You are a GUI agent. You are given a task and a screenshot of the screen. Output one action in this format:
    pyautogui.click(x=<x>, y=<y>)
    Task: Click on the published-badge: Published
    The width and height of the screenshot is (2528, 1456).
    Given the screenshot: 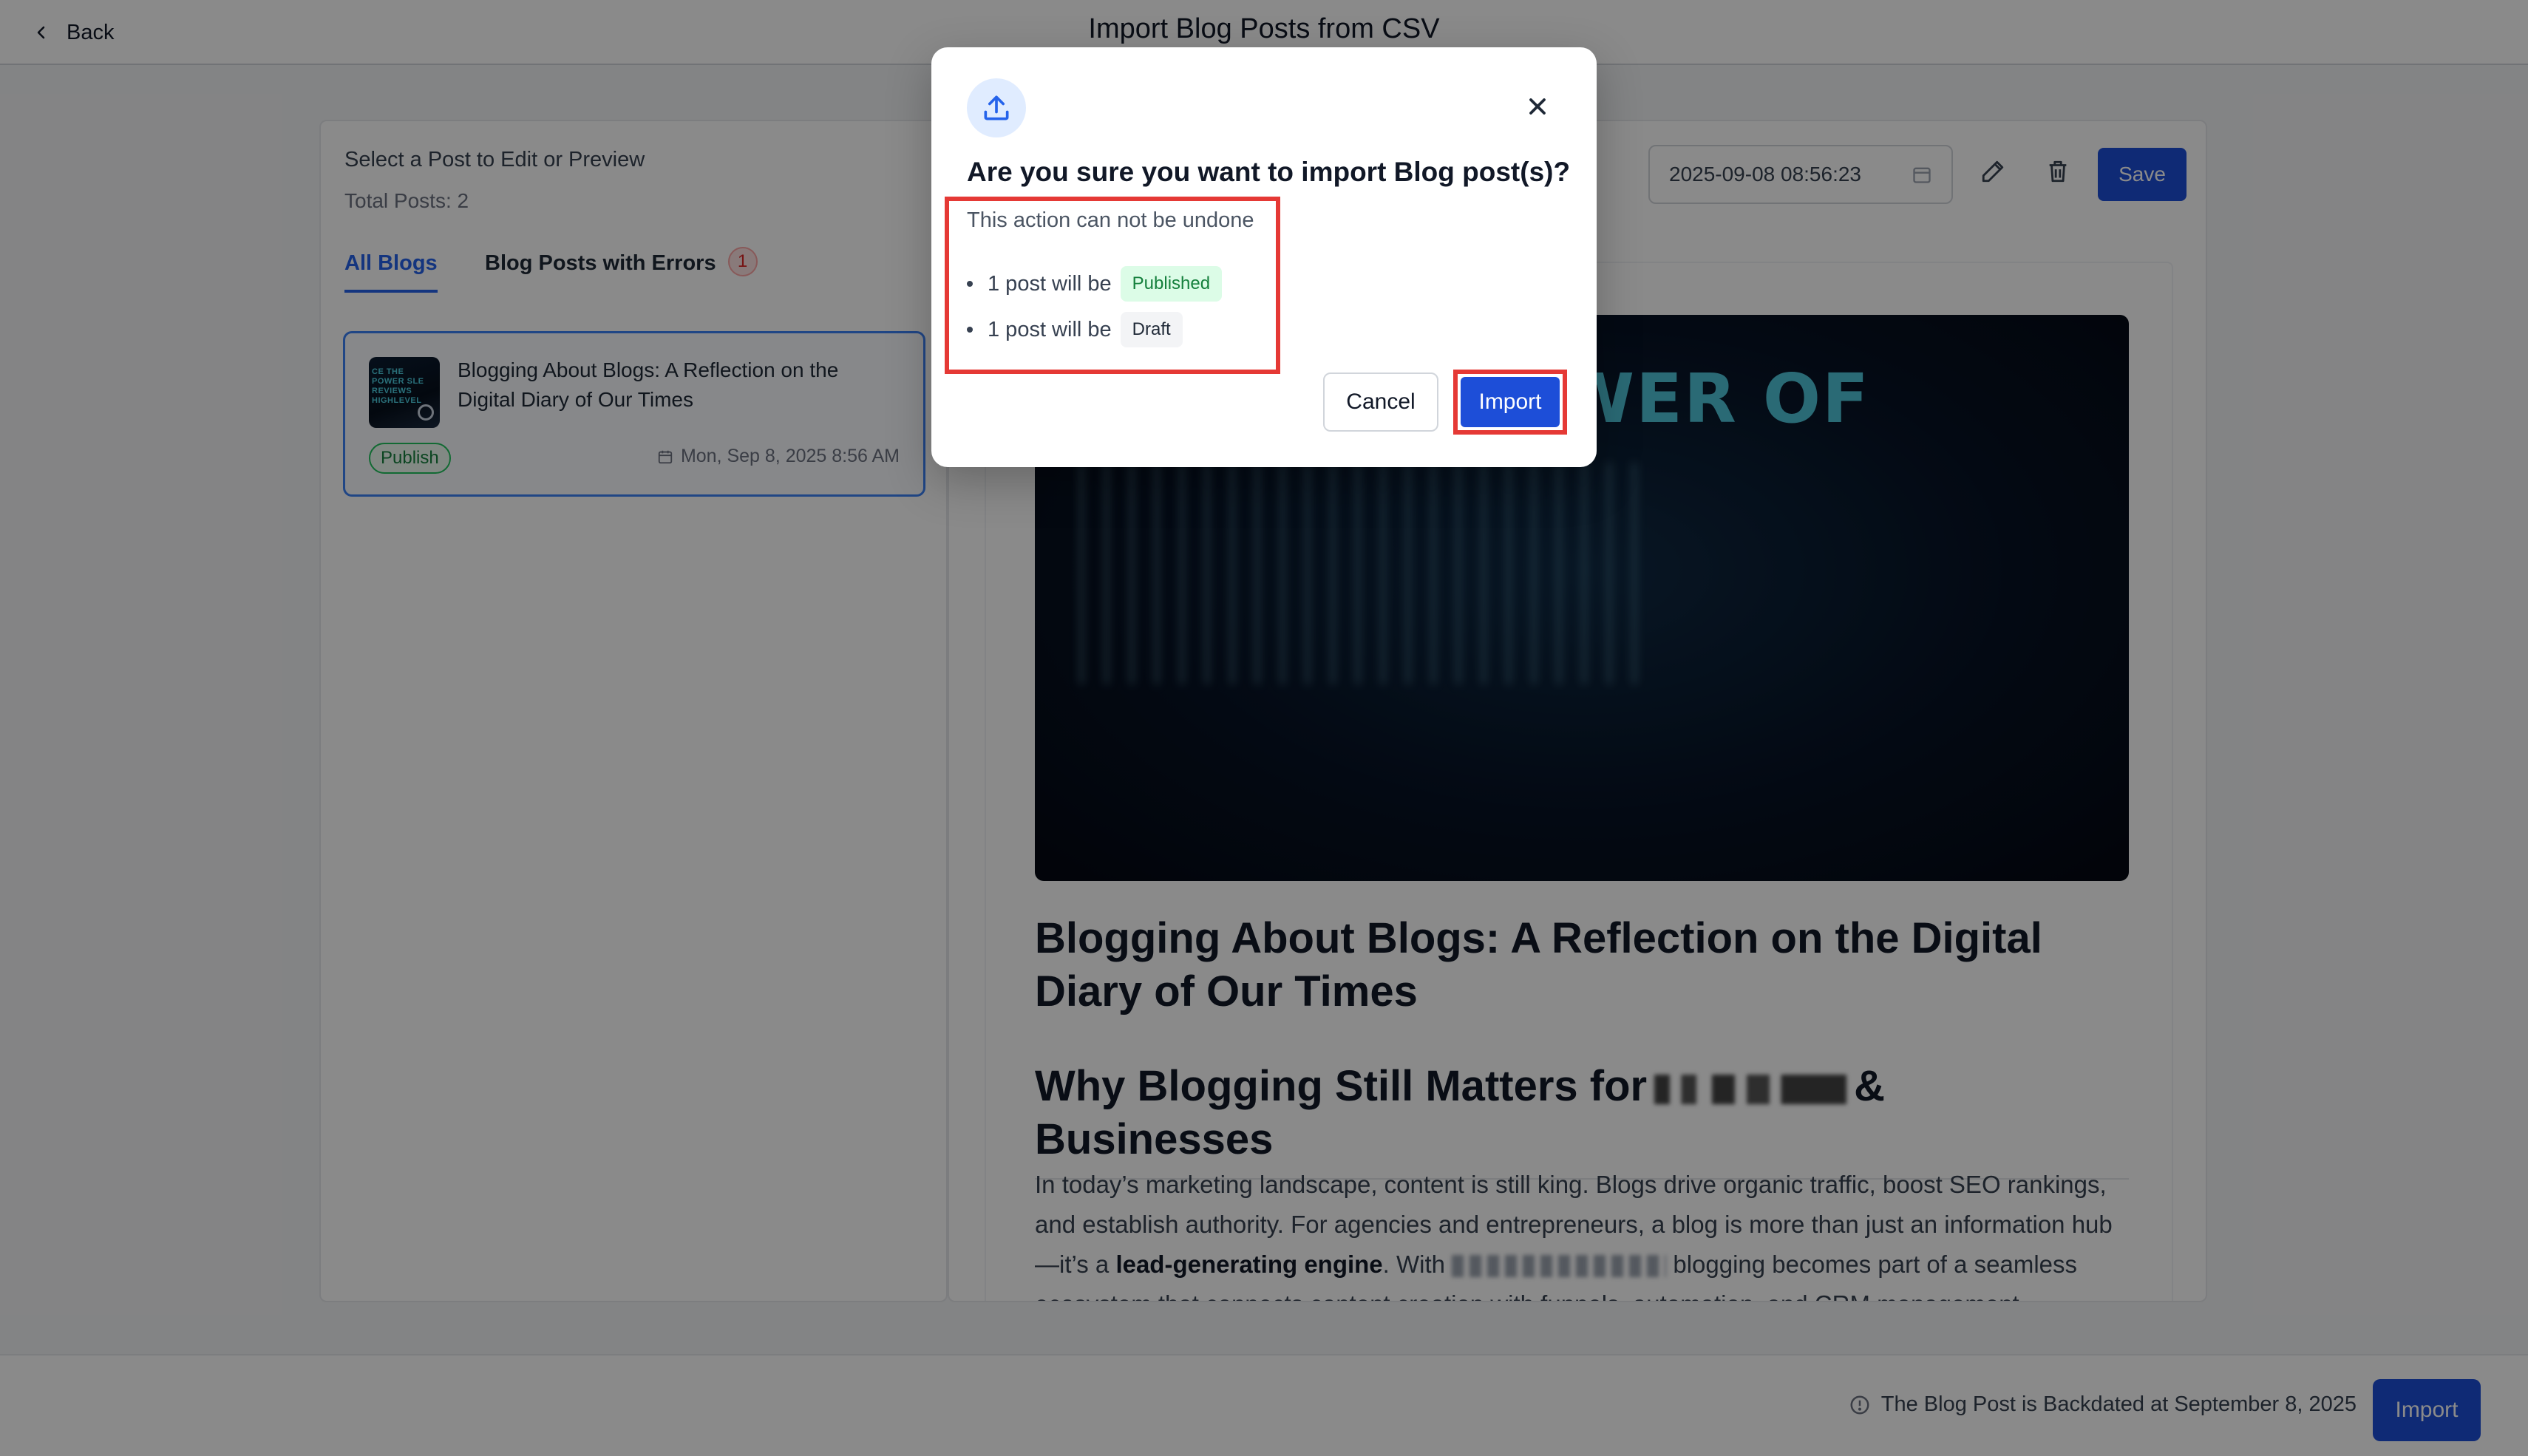 What is the action you would take?
    pyautogui.click(x=1171, y=284)
    